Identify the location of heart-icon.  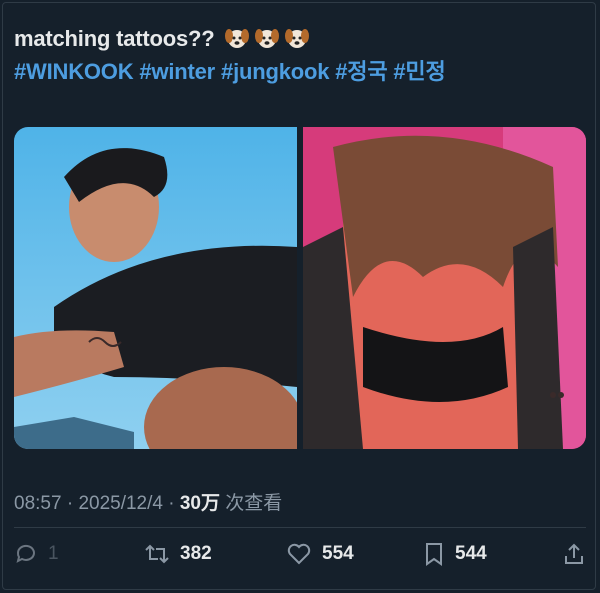
(299, 554).